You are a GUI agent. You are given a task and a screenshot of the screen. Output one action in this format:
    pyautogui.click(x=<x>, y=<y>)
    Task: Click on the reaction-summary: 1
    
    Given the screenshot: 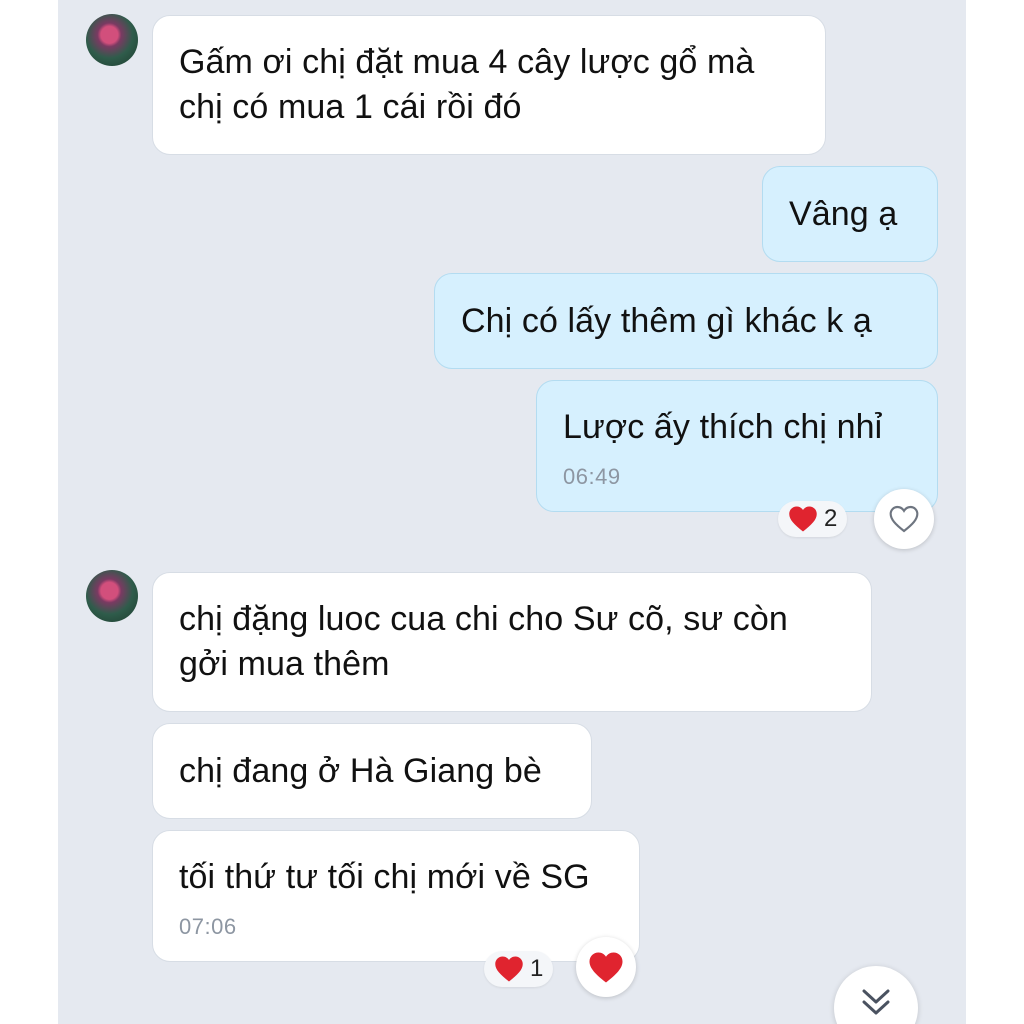 What is the action you would take?
    pyautogui.click(x=519, y=969)
    